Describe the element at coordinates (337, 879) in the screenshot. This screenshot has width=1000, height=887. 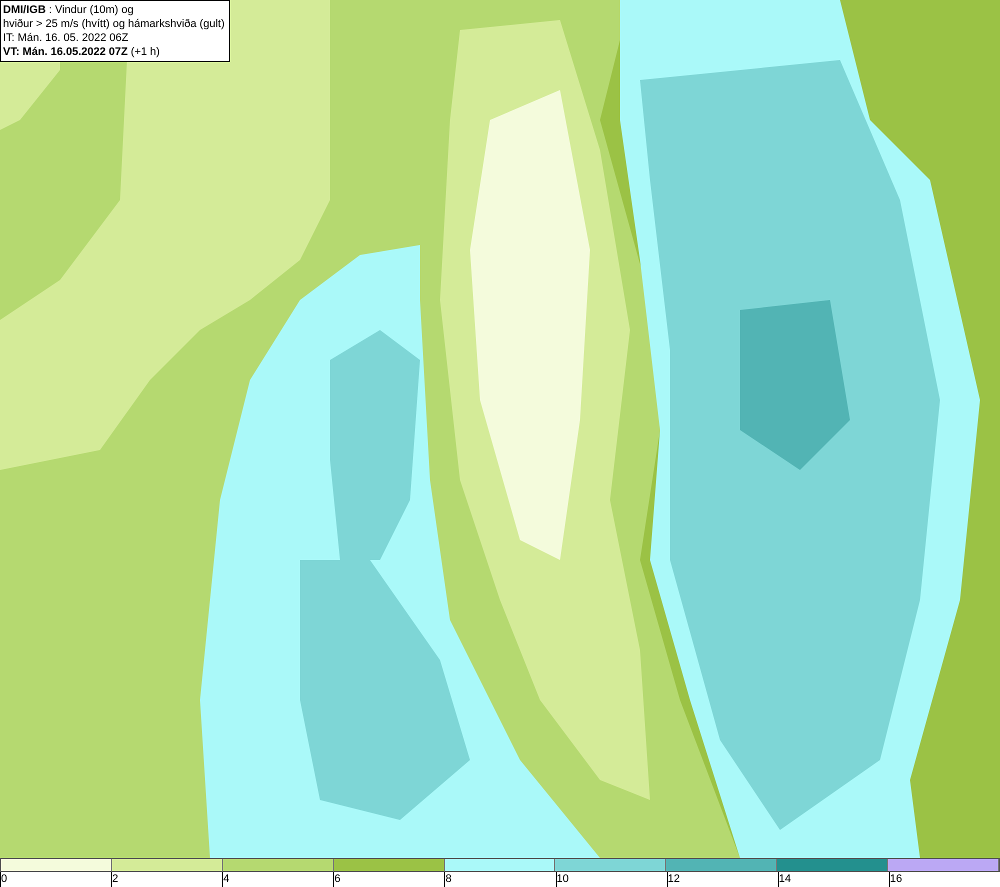
I see `legend-tick-label: 6` at that location.